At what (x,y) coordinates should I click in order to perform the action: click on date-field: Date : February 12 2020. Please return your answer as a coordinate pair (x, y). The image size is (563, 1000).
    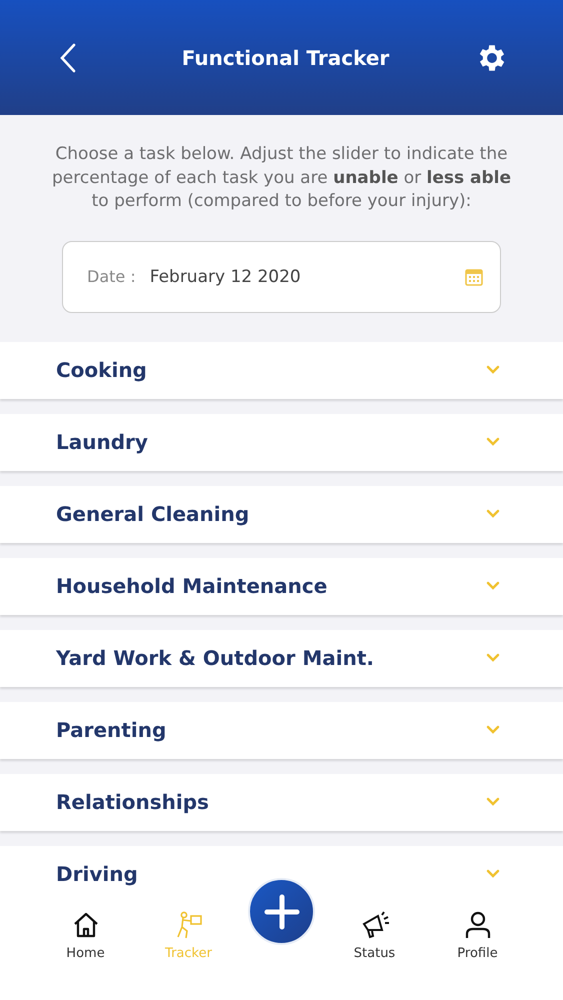
    Looking at the image, I should click on (281, 276).